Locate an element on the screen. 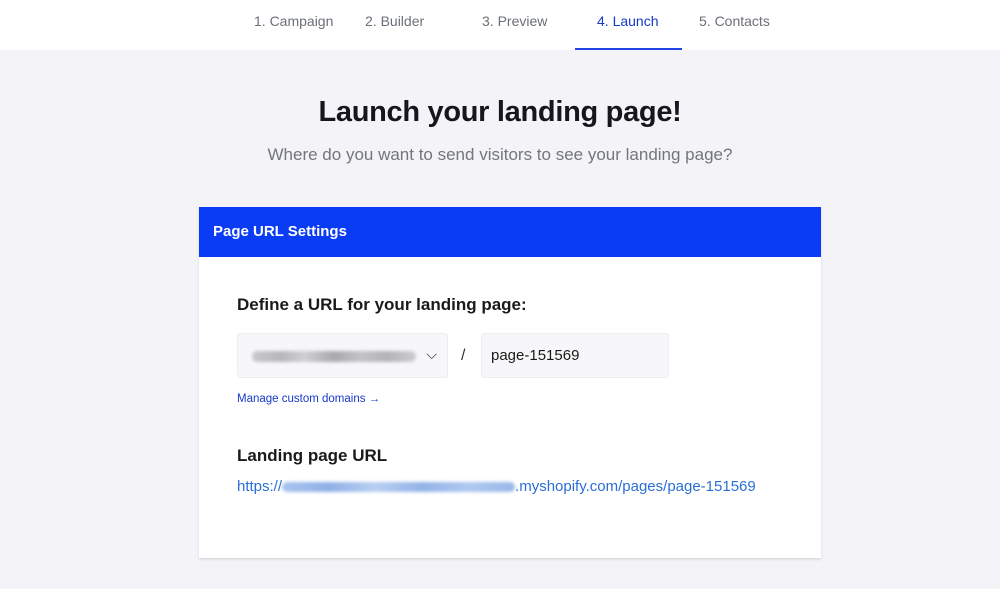  landing-page-url-link: https:// .myshopify.com/pages/page-151569 is located at coordinates (497, 487).